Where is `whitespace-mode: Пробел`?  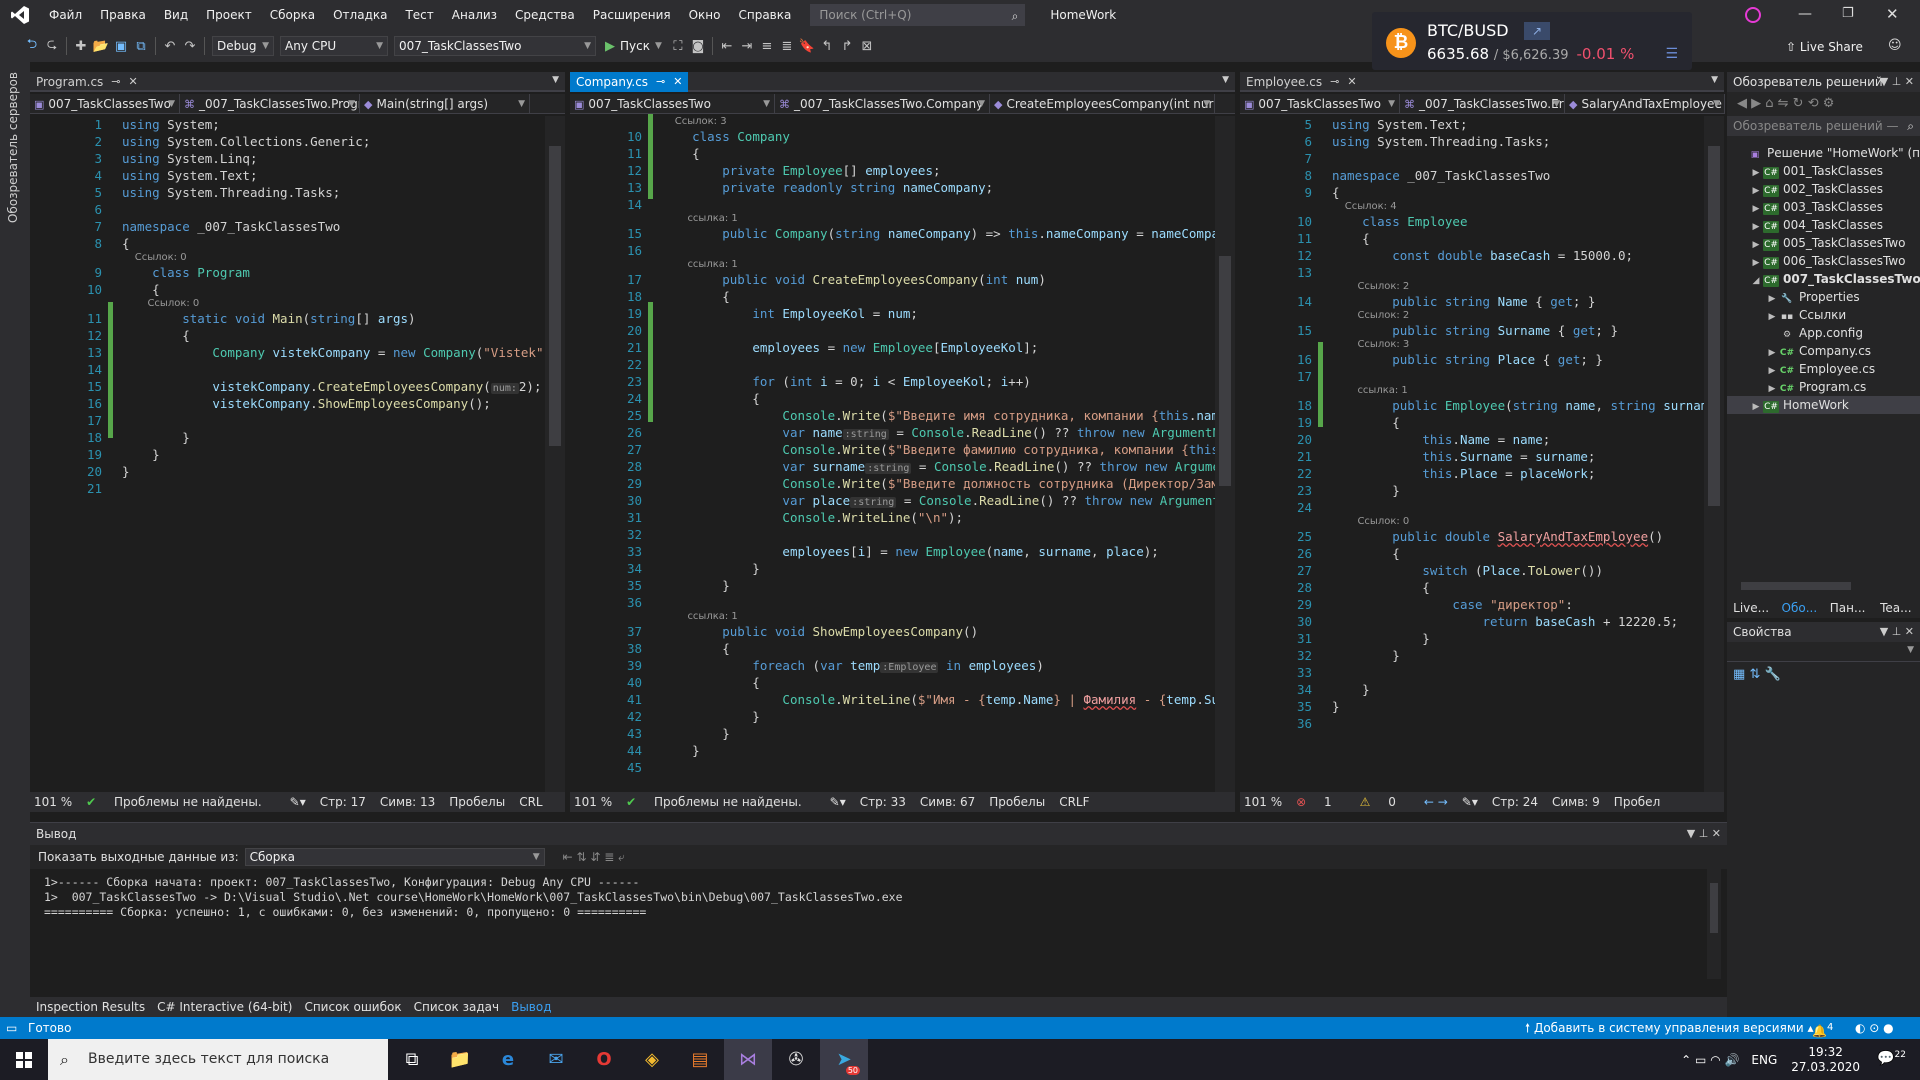 whitespace-mode: Пробел is located at coordinates (1637, 802).